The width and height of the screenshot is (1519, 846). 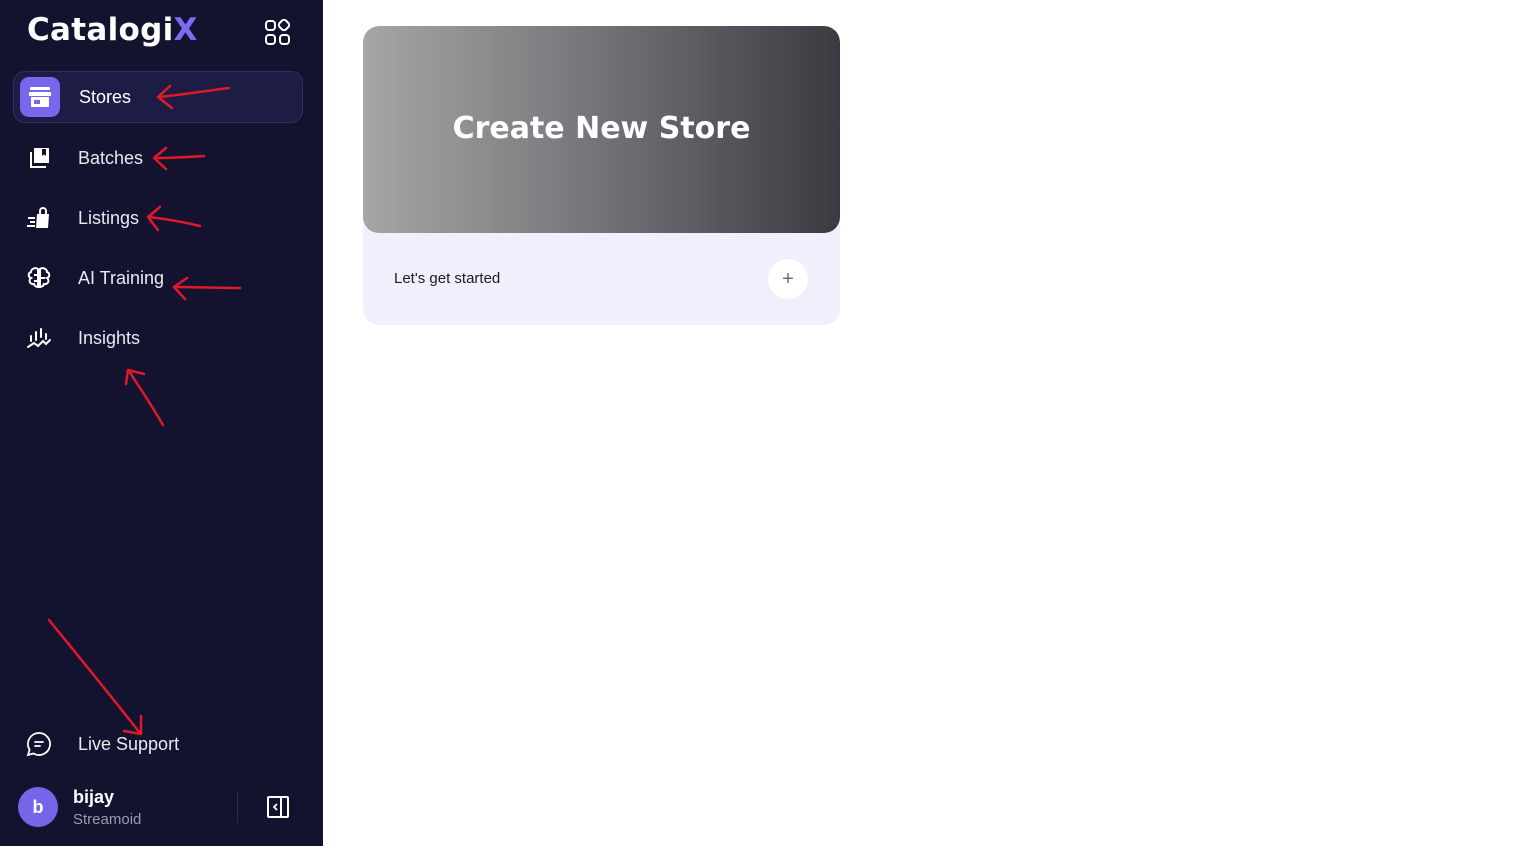 What do you see at coordinates (121, 277) in the screenshot?
I see `sidebar-item-label: AI Training` at bounding box center [121, 277].